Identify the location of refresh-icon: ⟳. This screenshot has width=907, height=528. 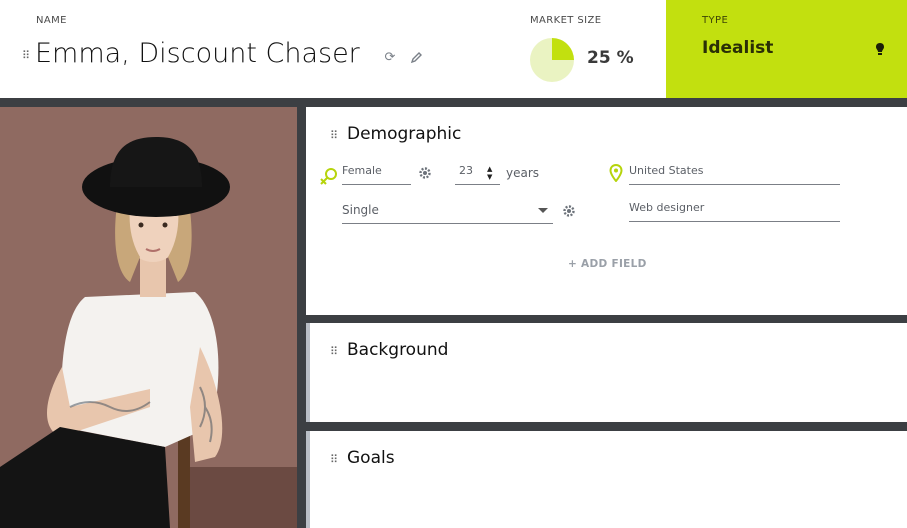
(390, 58).